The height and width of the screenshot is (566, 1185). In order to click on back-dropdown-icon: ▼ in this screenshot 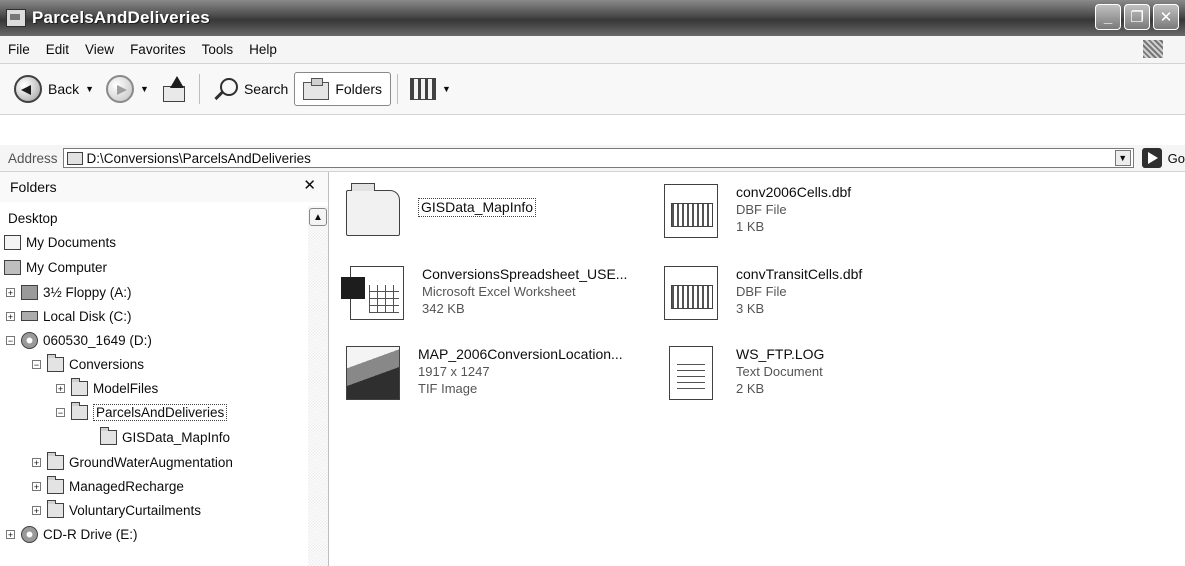, I will do `click(89, 89)`.